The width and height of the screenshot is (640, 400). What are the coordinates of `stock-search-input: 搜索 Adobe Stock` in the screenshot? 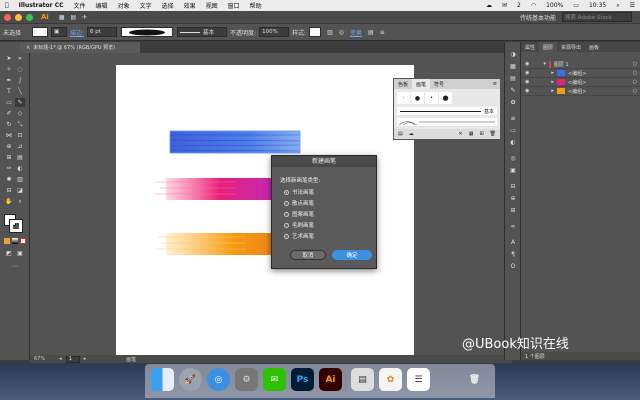 It's located at (597, 17).